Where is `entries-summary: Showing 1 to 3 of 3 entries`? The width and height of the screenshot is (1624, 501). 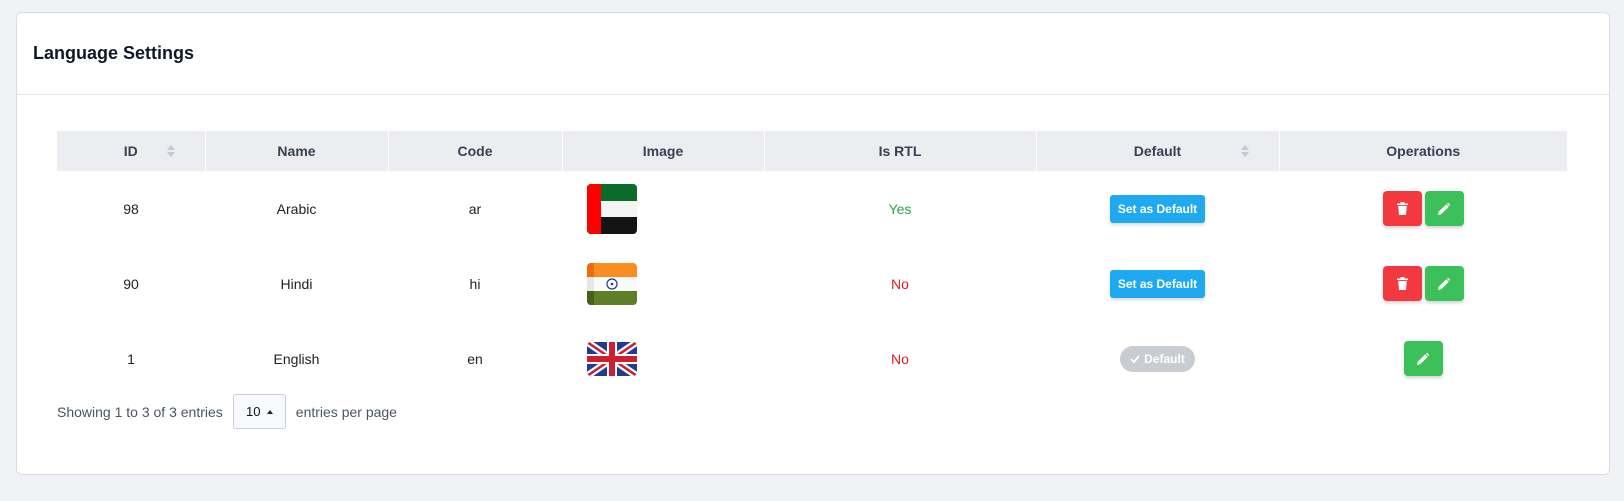 entries-summary: Showing 1 to 3 of 3 entries is located at coordinates (140, 411).